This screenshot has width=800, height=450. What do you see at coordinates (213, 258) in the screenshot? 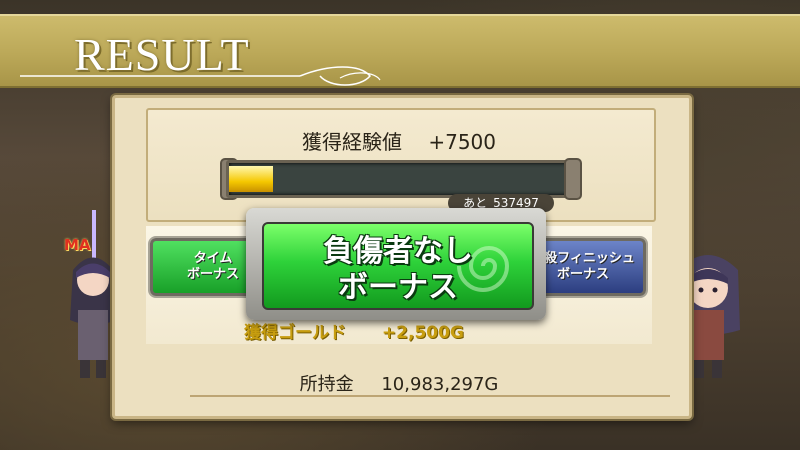
I see `time-bonus-line1: タイム` at bounding box center [213, 258].